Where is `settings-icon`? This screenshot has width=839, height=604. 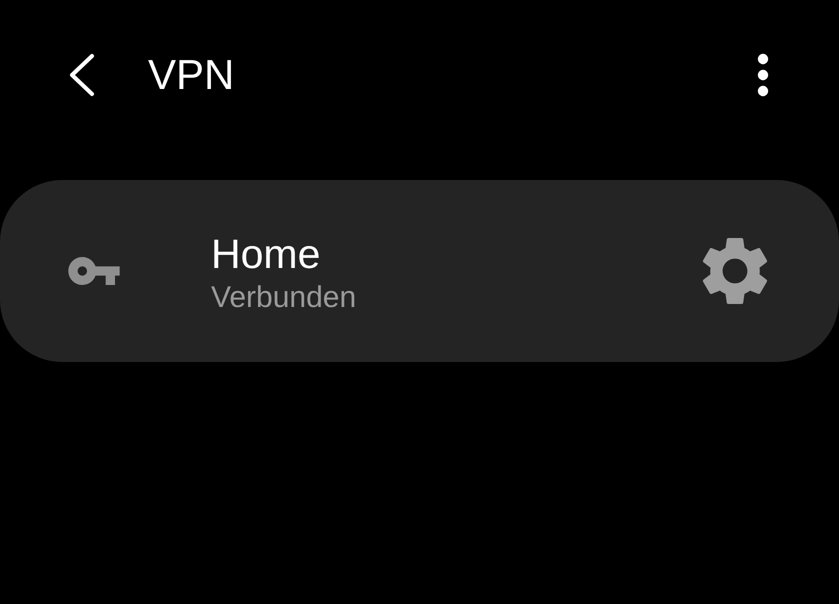 settings-icon is located at coordinates (735, 271).